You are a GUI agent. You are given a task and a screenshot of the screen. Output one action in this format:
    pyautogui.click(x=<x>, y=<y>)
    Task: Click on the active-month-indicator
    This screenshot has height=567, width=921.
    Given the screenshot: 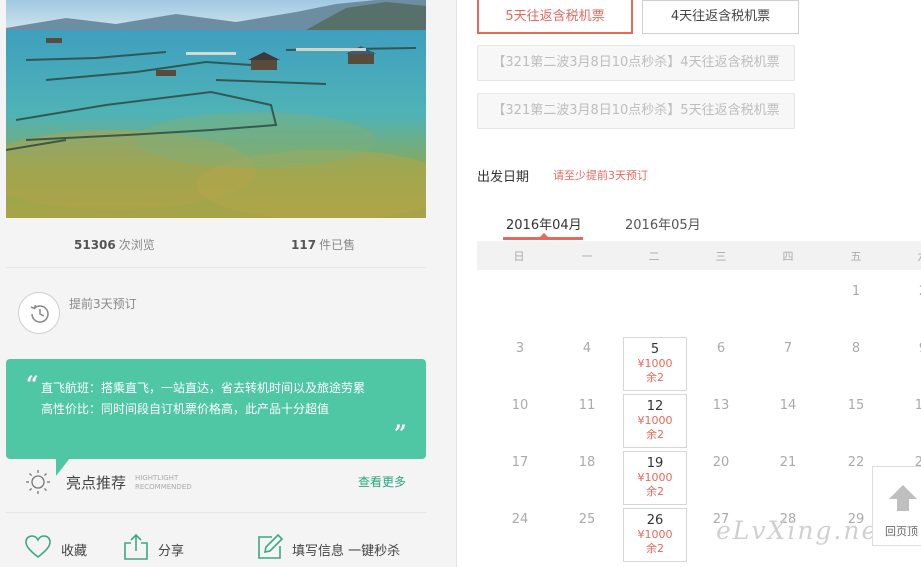 What is the action you would take?
    pyautogui.click(x=543, y=238)
    